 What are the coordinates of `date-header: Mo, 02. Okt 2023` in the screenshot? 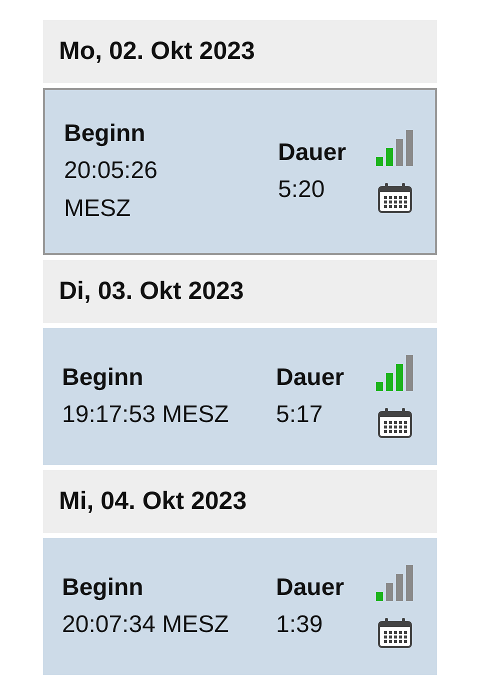 It's located at (240, 51).